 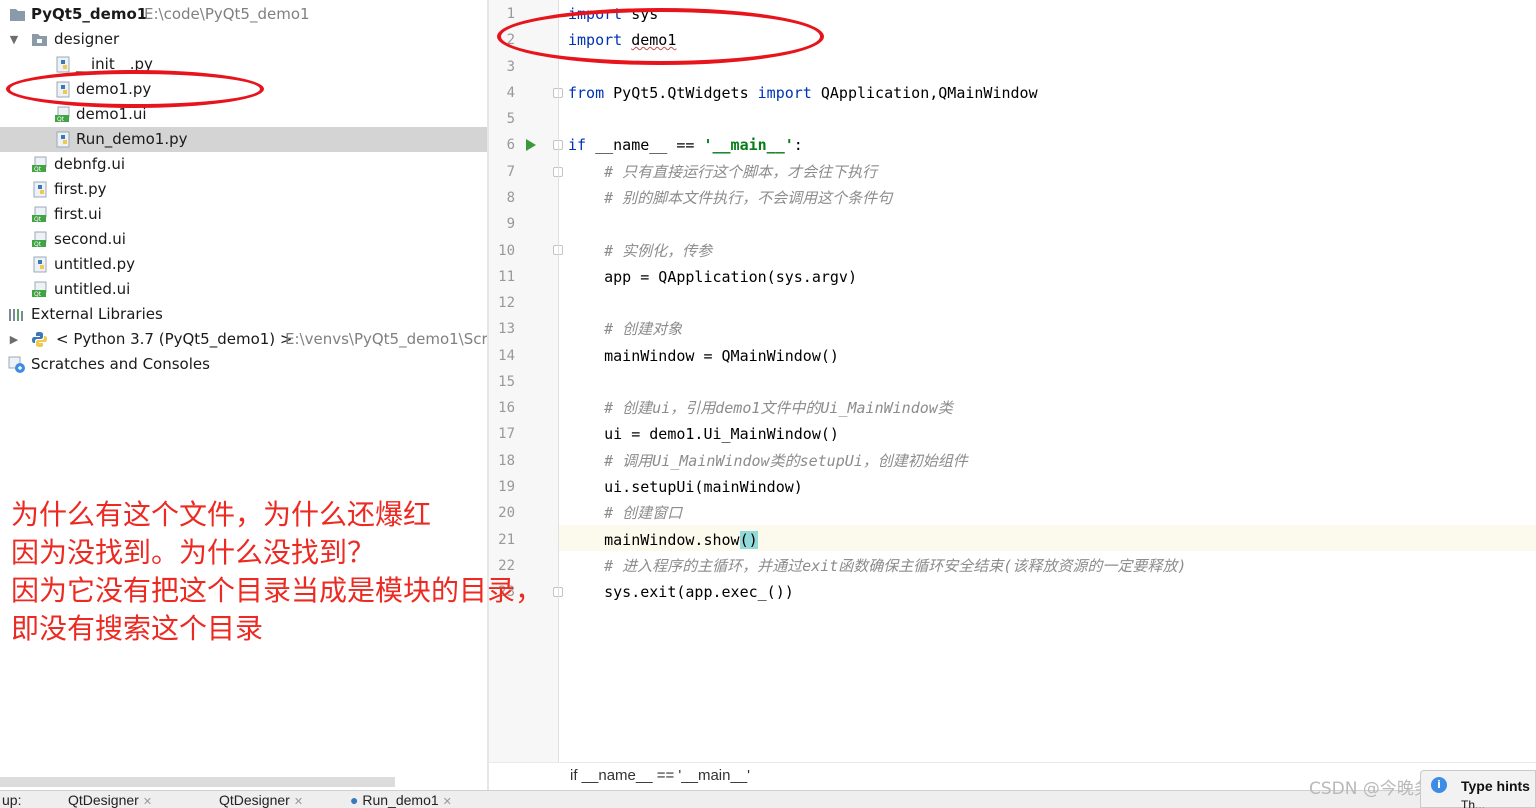 What do you see at coordinates (95, 264) in the screenshot?
I see `tree-item-label: untitled.py` at bounding box center [95, 264].